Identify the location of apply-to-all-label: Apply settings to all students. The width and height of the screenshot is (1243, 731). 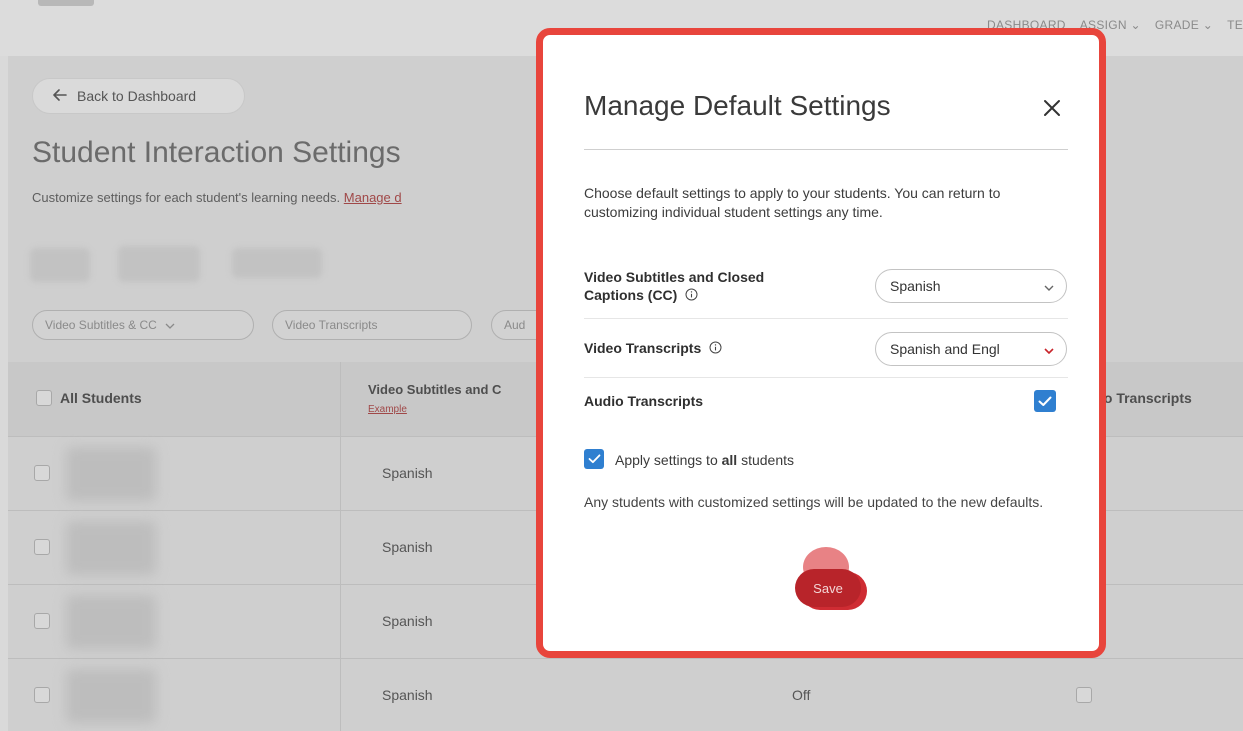
(704, 460).